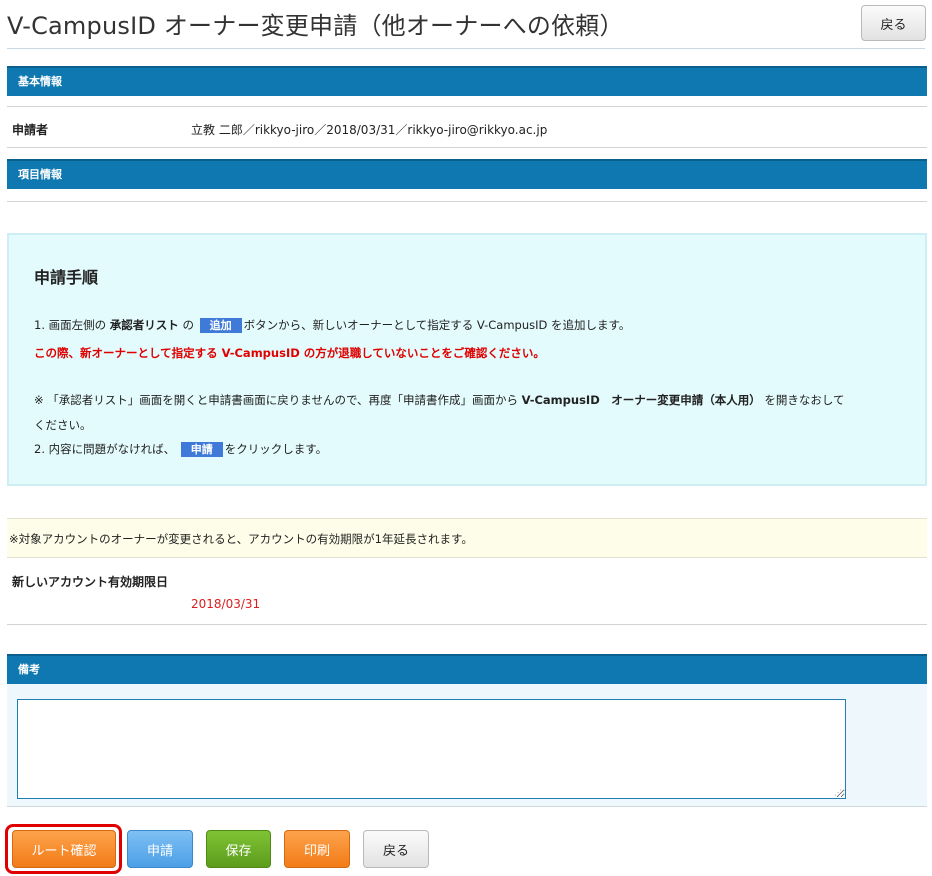  What do you see at coordinates (70, 325) in the screenshot?
I see `step1-prefix: 1. 画面左側の` at bounding box center [70, 325].